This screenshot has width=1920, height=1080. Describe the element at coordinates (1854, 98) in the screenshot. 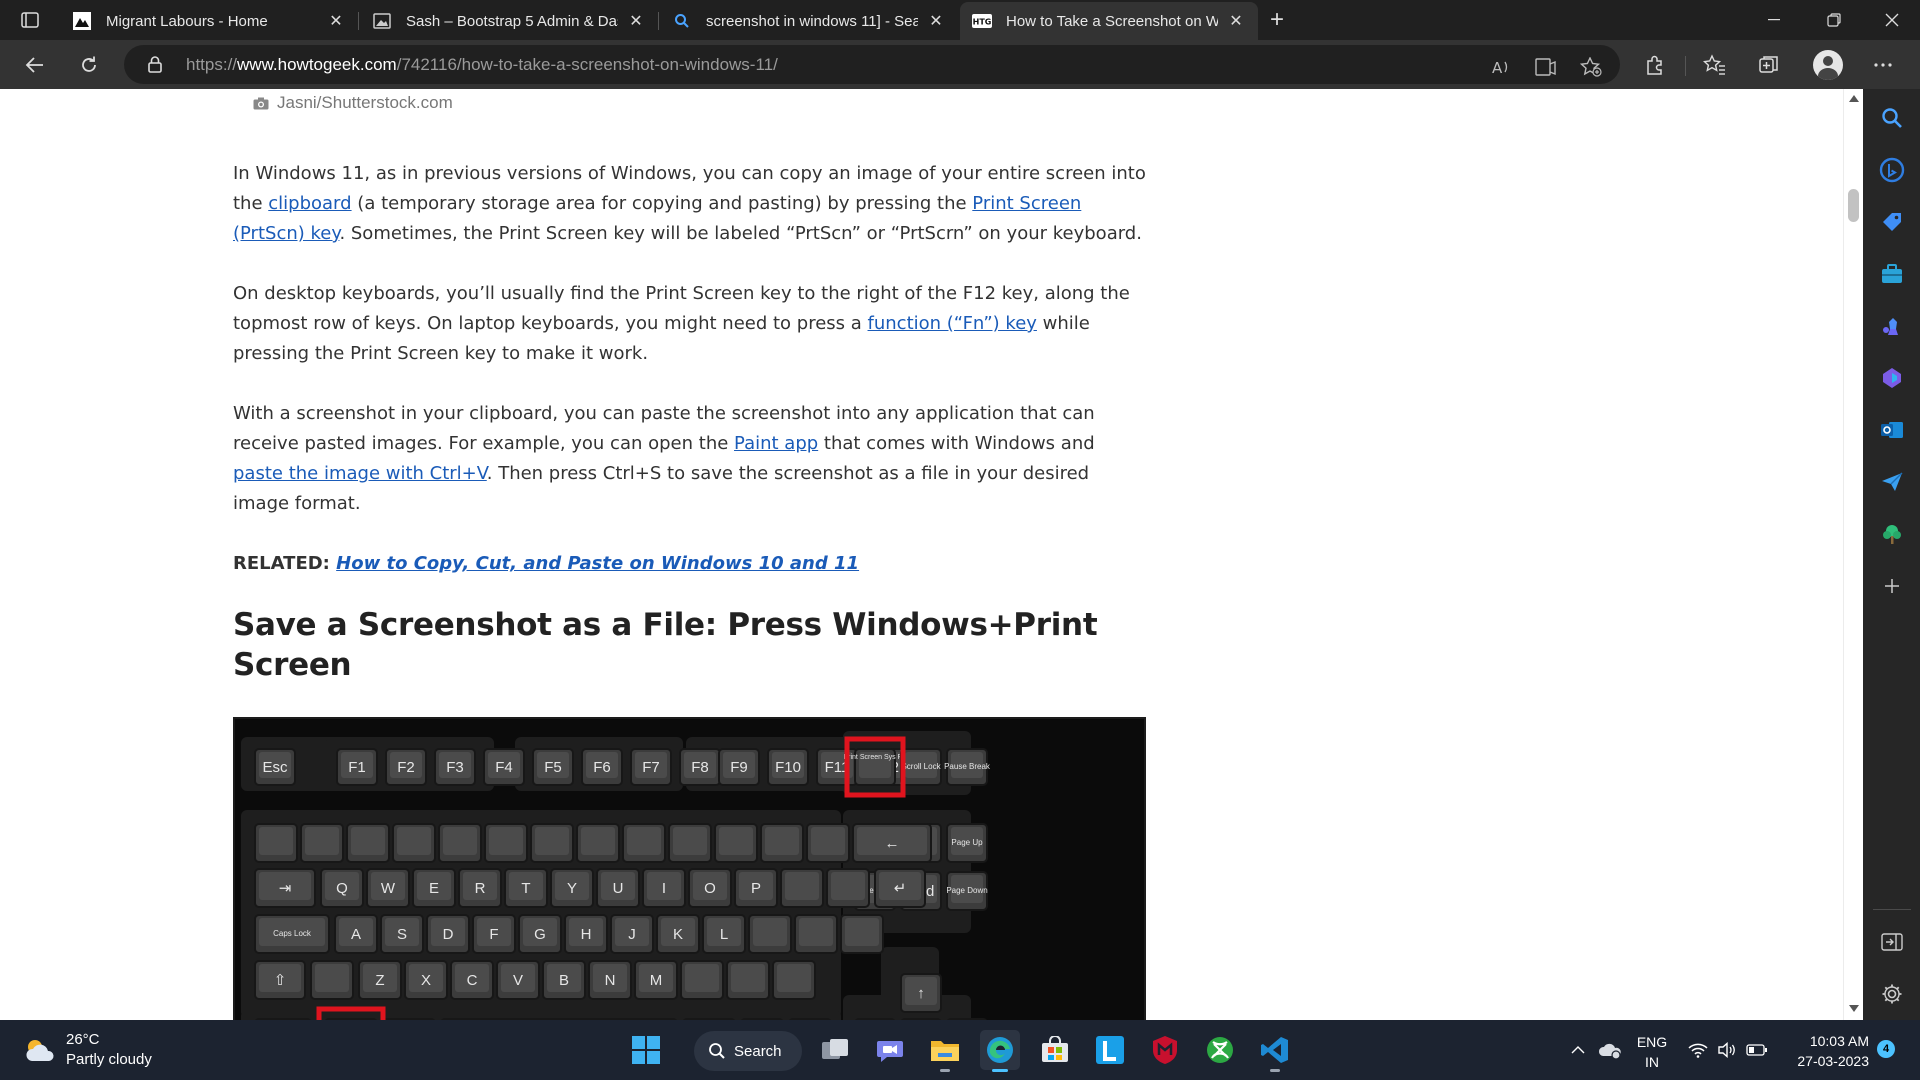

I see `scroll-up-arrow-icon` at that location.